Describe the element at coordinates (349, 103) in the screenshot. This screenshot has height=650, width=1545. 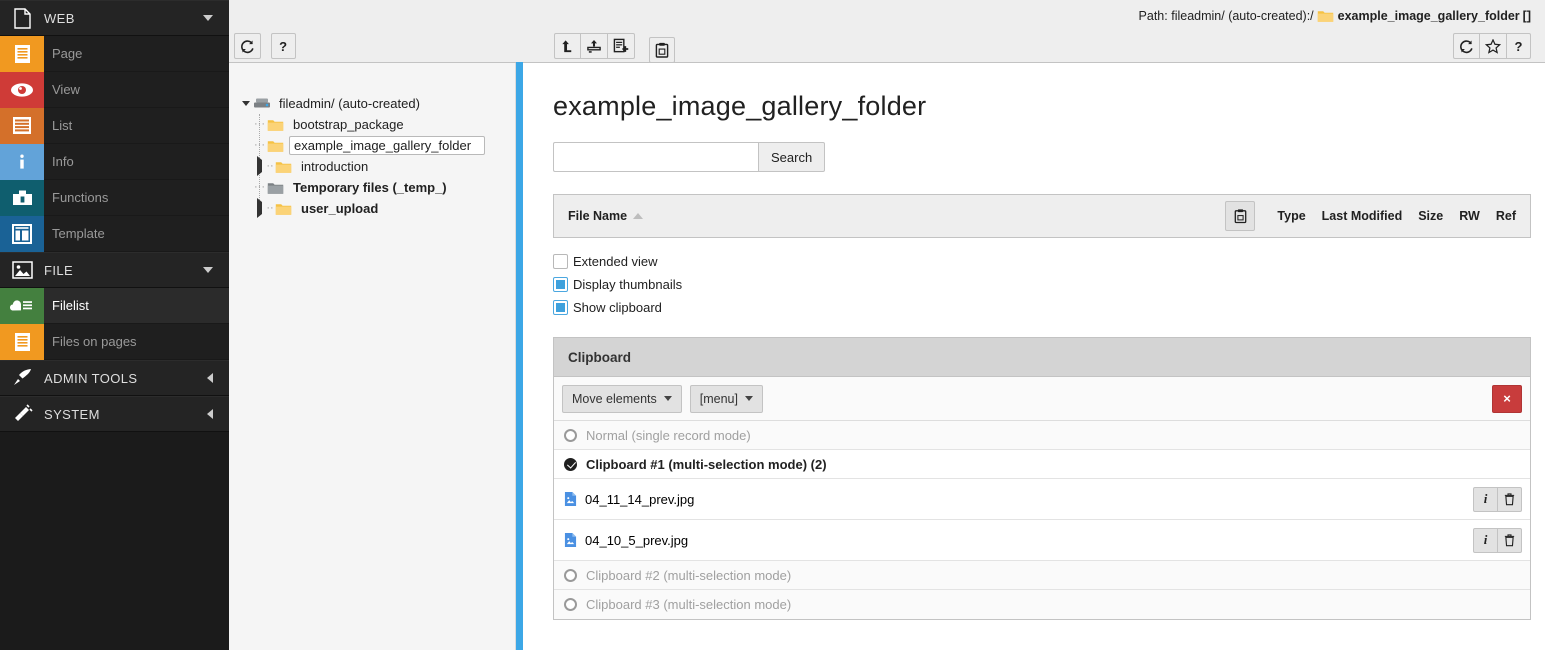
I see `tree-node-label: fileadmin/ (auto-created)` at that location.